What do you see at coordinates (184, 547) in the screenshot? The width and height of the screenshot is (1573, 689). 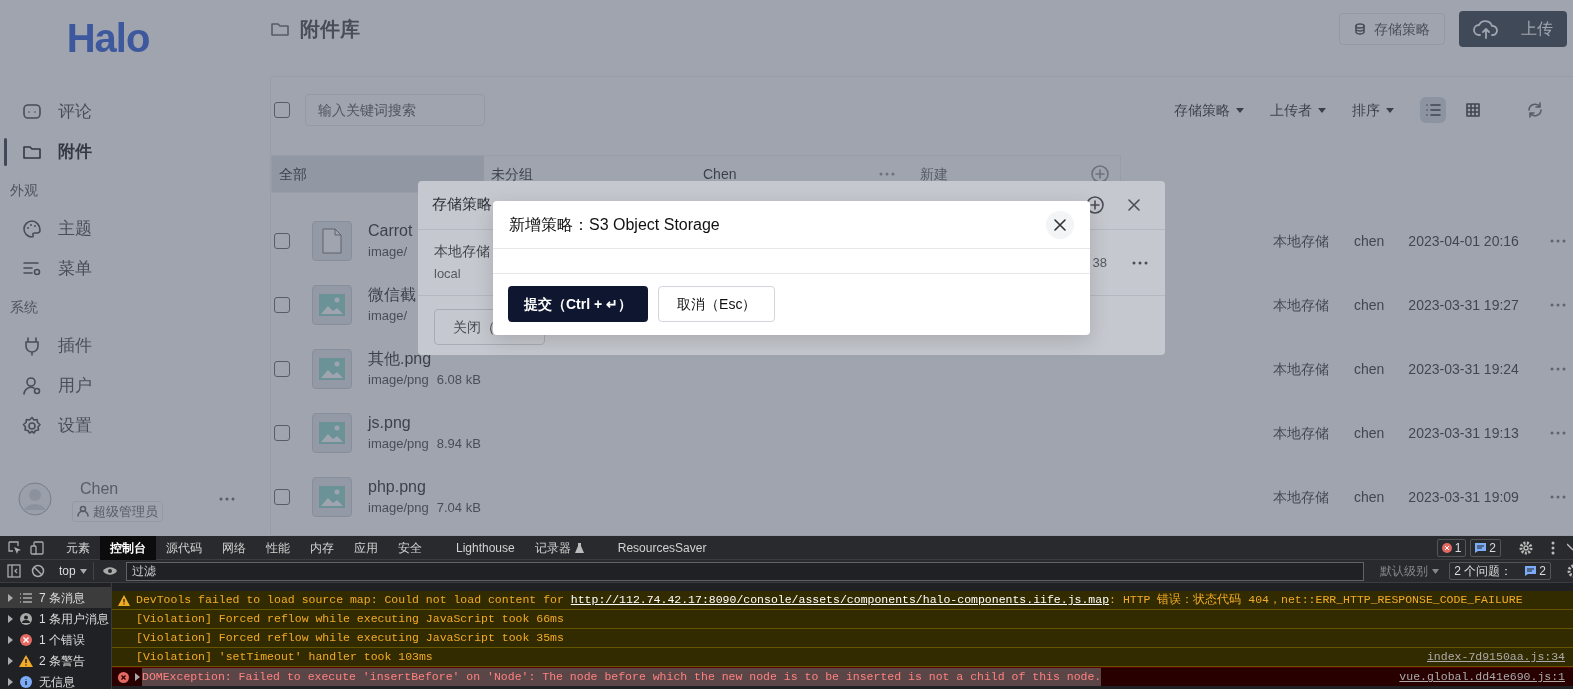 I see `devtools-tab: 源代码` at bounding box center [184, 547].